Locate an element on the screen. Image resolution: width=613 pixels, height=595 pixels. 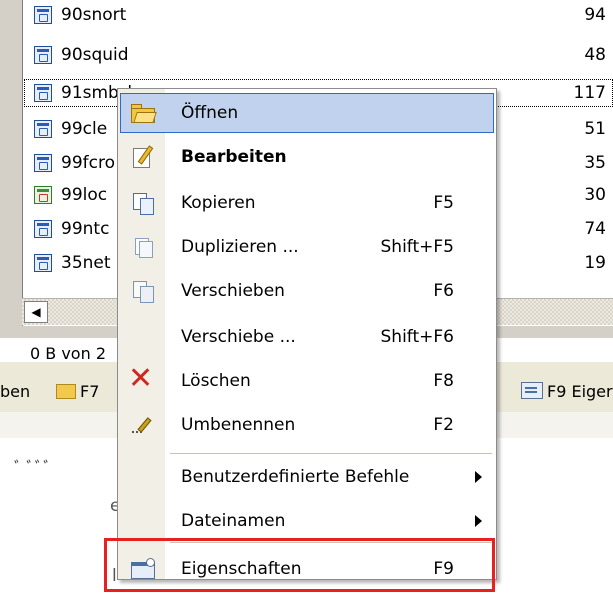
menu-item-label: Verschieben is located at coordinates (233, 291).